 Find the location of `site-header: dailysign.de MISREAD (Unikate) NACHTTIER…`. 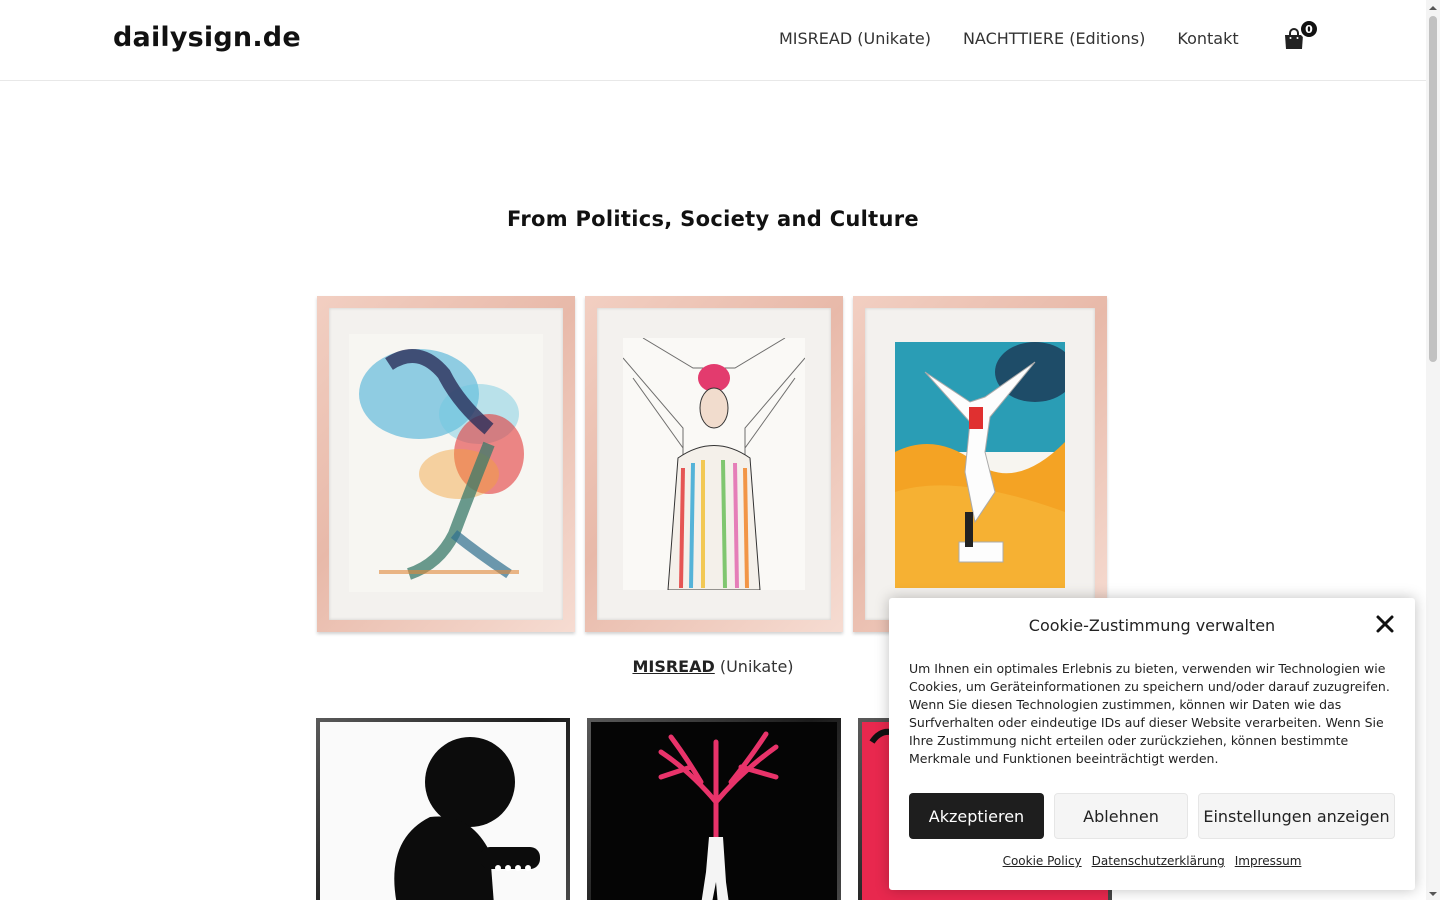

site-header: dailysign.de MISREAD (Unikate) NACHTTIER… is located at coordinates (713, 40).